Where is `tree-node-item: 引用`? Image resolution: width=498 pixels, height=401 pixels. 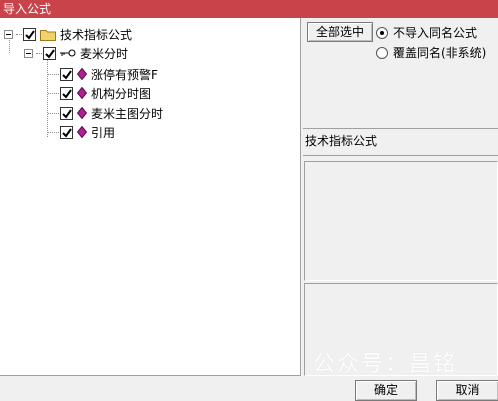
tree-node-item: 引用 is located at coordinates (87, 132).